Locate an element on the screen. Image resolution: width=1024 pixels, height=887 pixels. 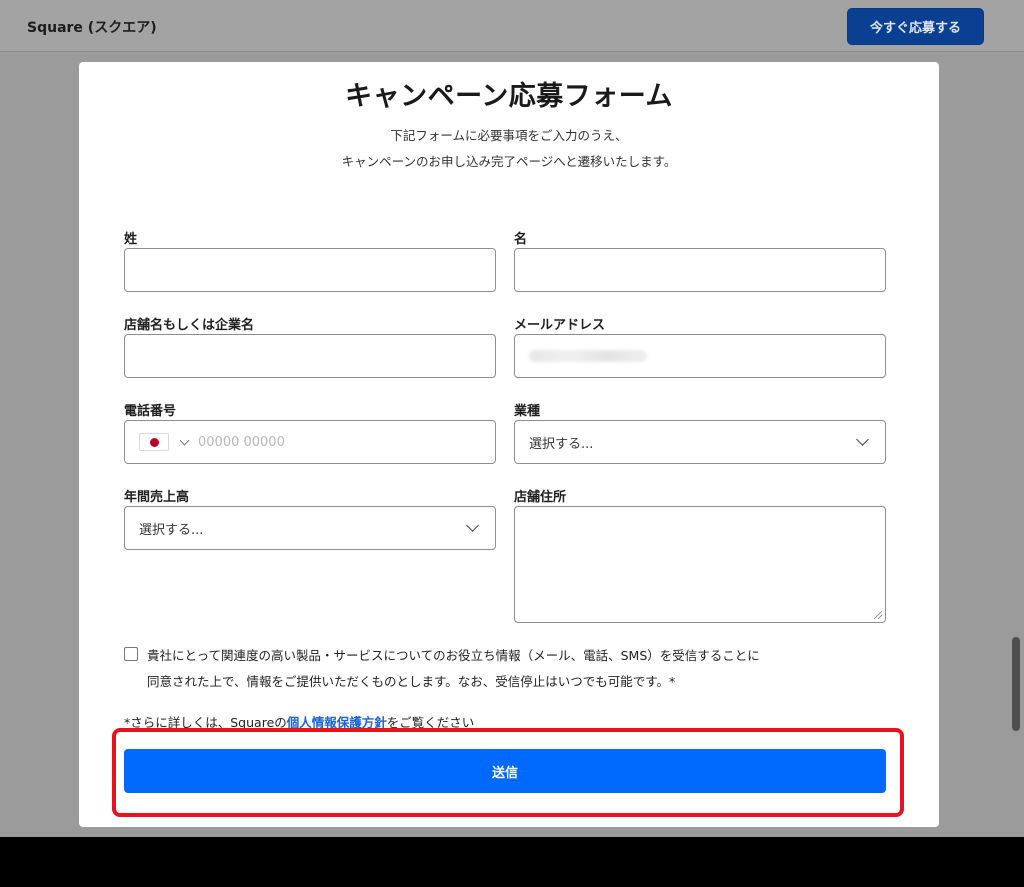
submit-highlight-annotation is located at coordinates (508, 772).